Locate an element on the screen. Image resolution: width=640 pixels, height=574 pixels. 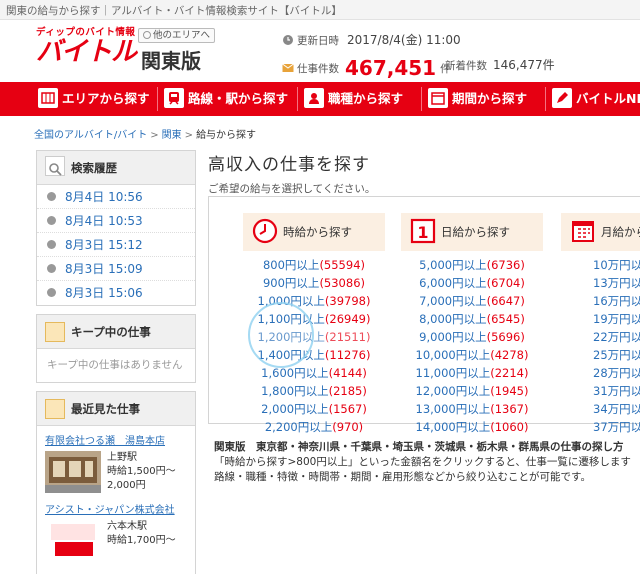
jobs-label: 仕事件数 is located at coordinates (318, 69).